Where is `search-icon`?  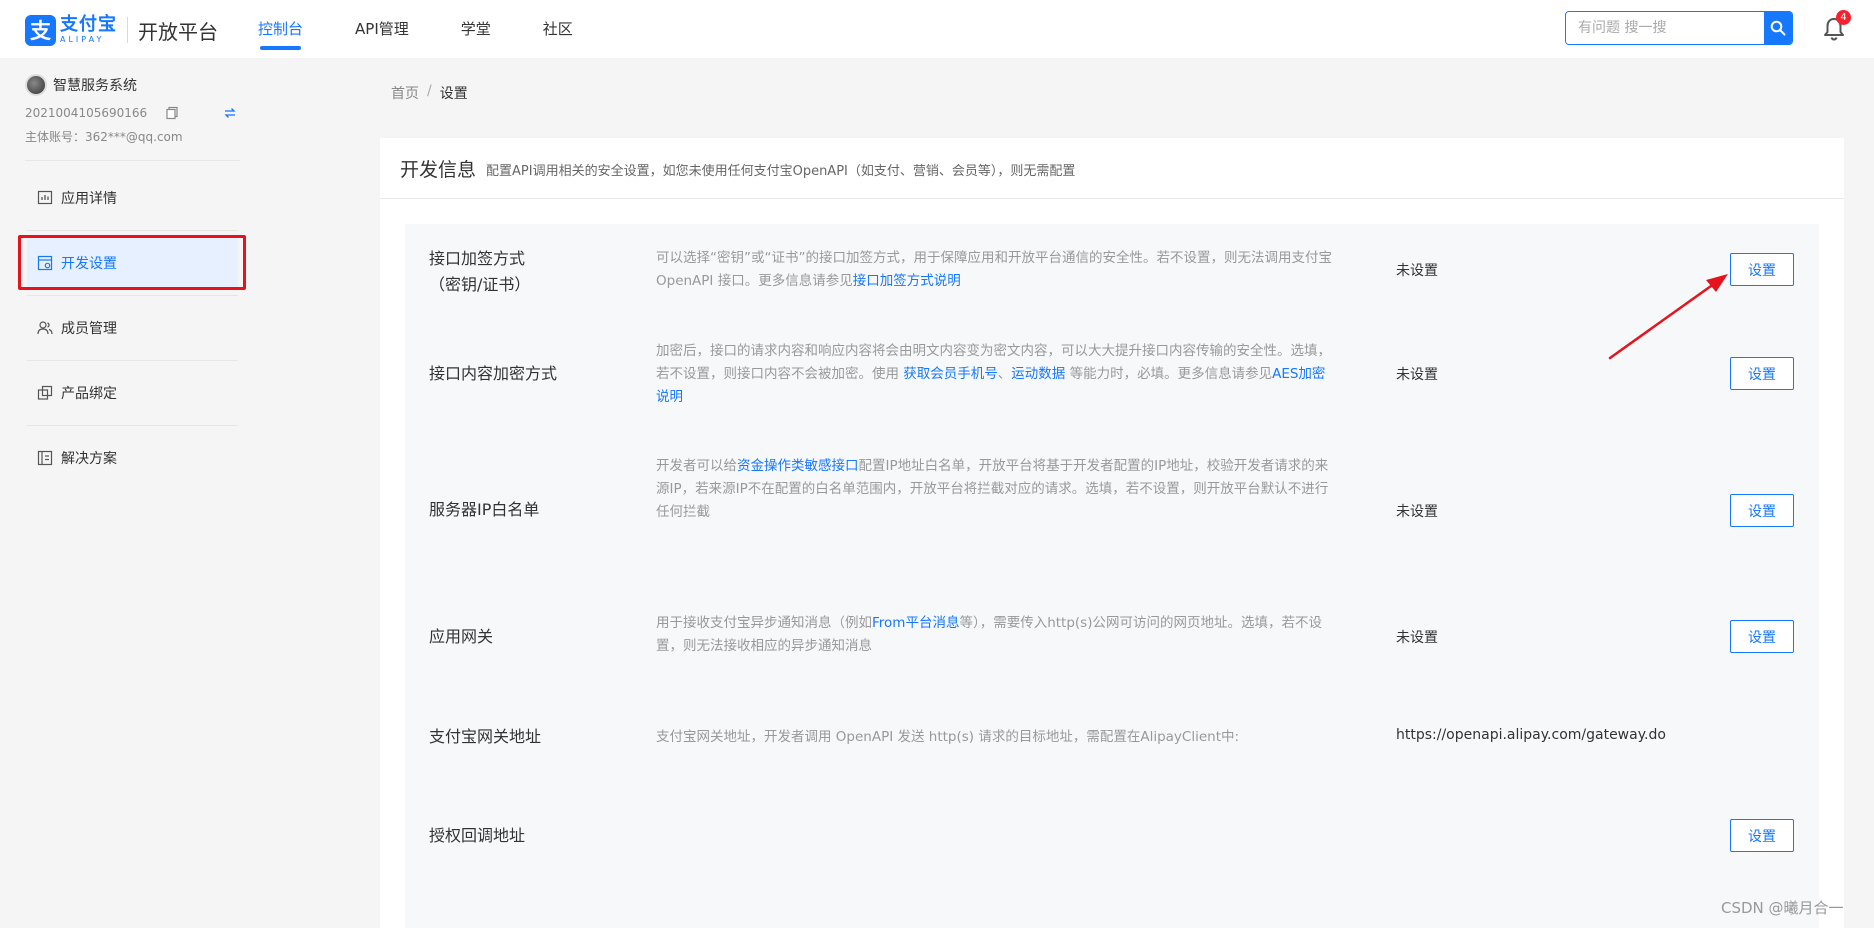
search-icon is located at coordinates (1778, 28).